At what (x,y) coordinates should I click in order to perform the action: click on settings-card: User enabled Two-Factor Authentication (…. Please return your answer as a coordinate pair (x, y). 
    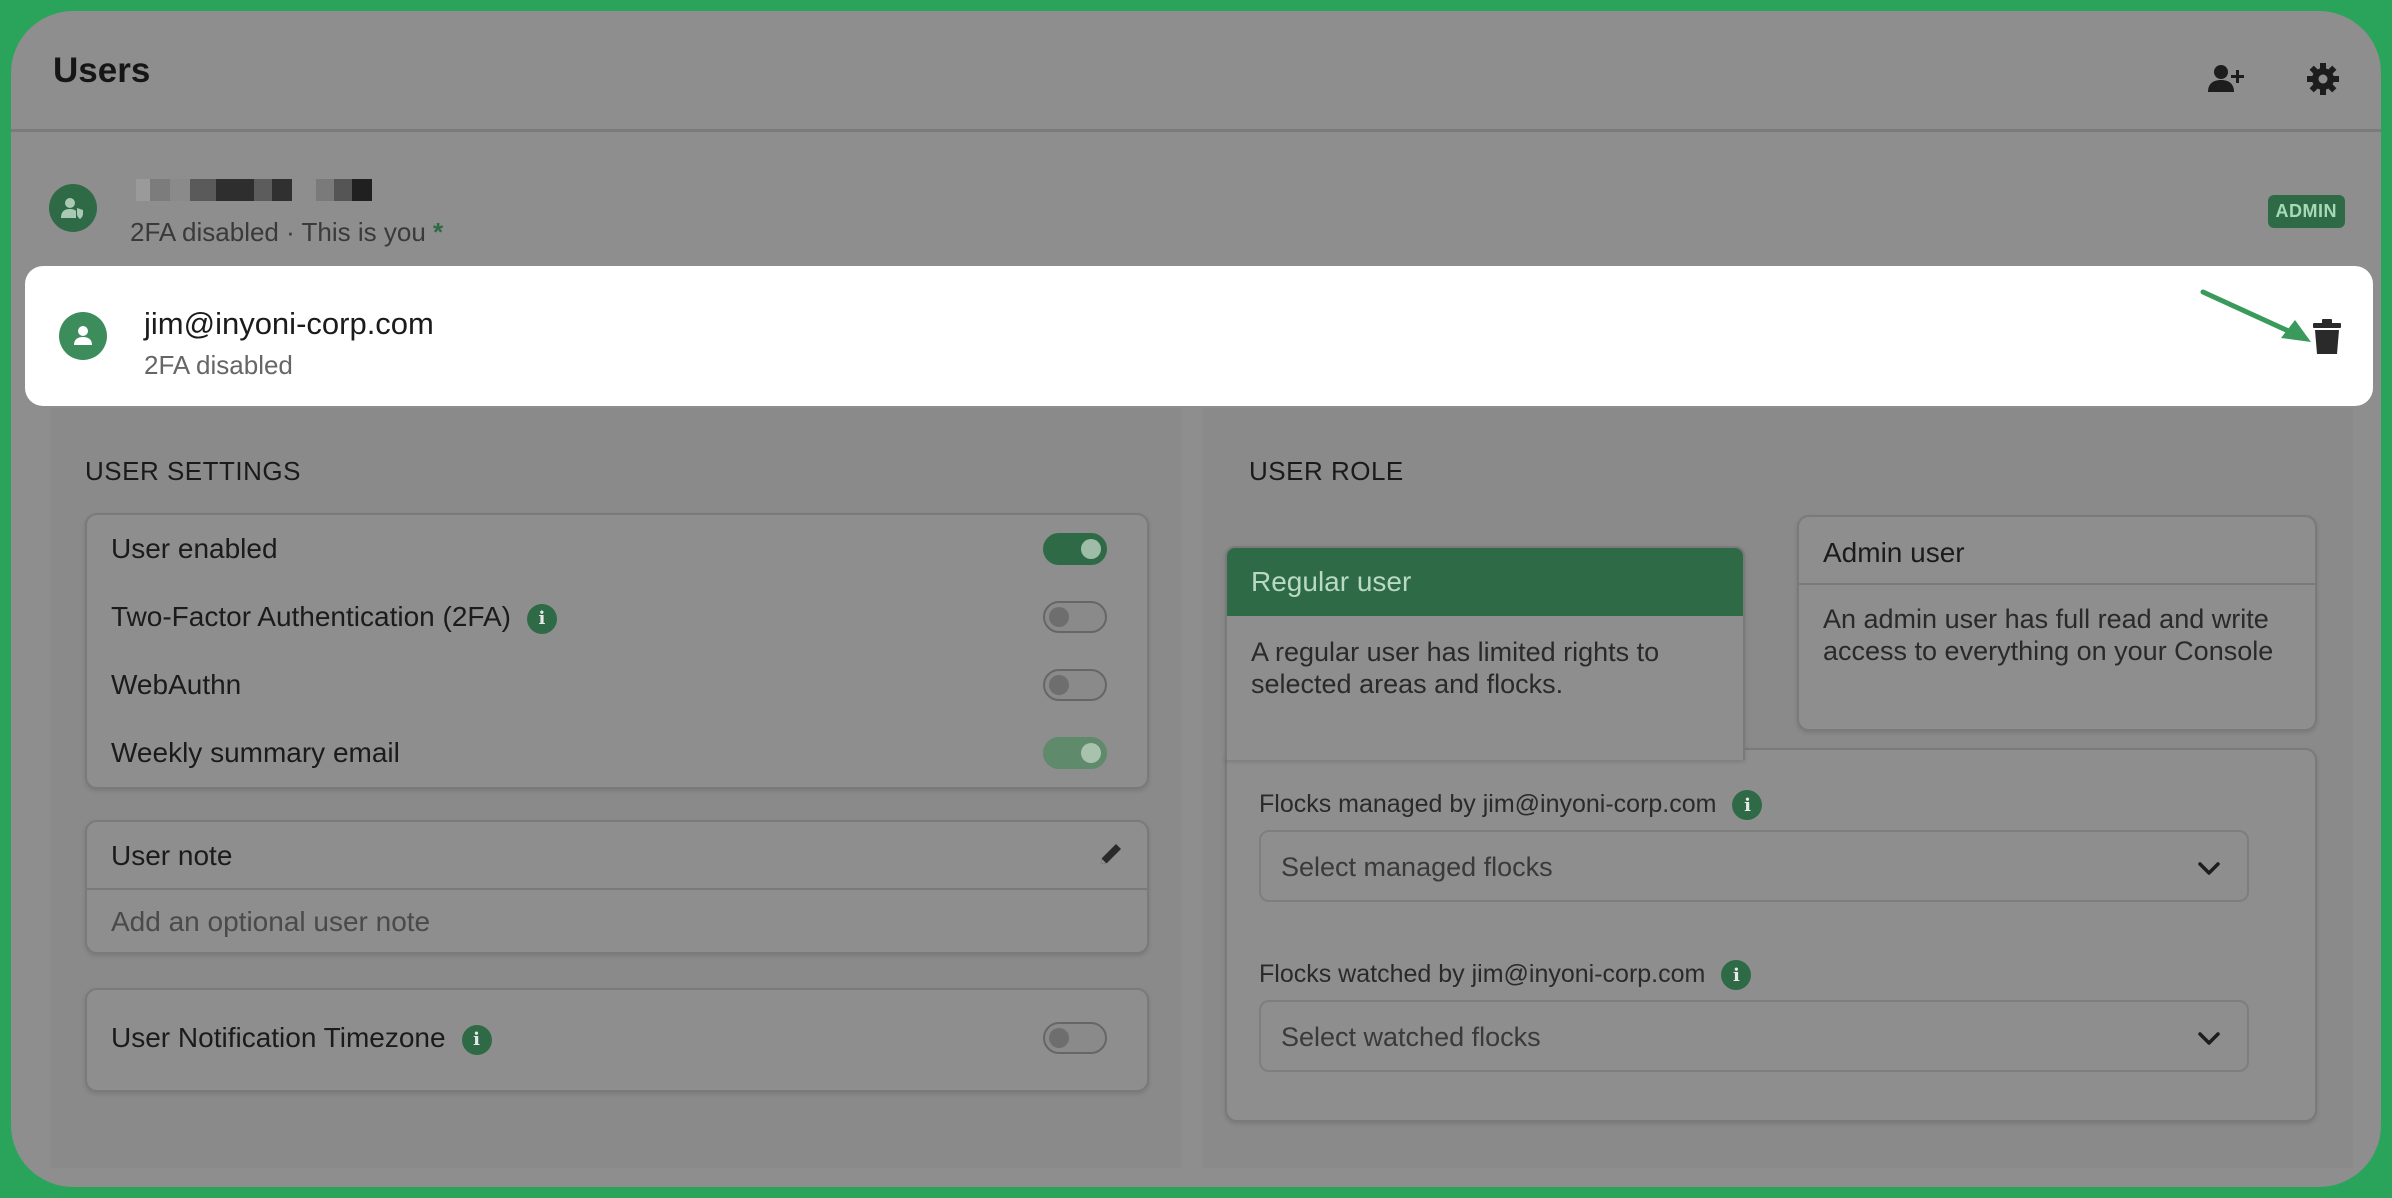
    Looking at the image, I should click on (617, 651).